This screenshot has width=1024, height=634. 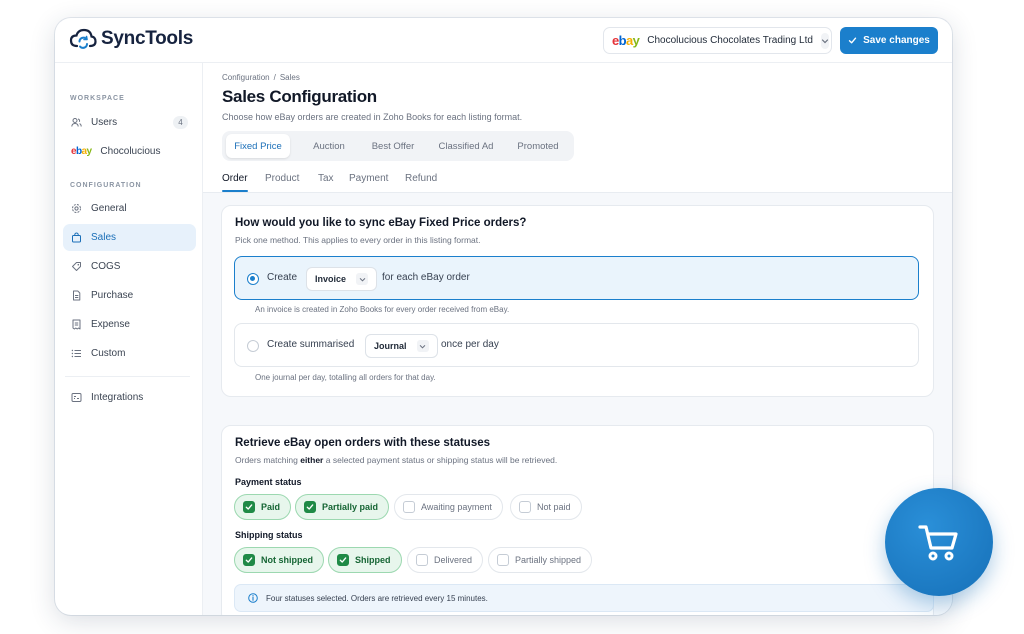 What do you see at coordinates (263, 507) in the screenshot?
I see `chip-paid: Paid` at bounding box center [263, 507].